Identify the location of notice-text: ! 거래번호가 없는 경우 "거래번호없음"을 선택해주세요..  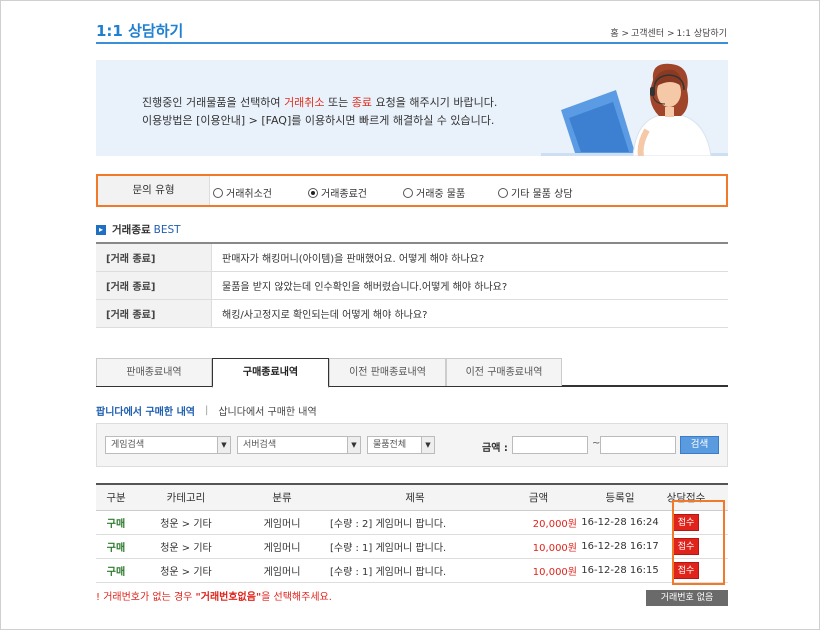
(214, 595).